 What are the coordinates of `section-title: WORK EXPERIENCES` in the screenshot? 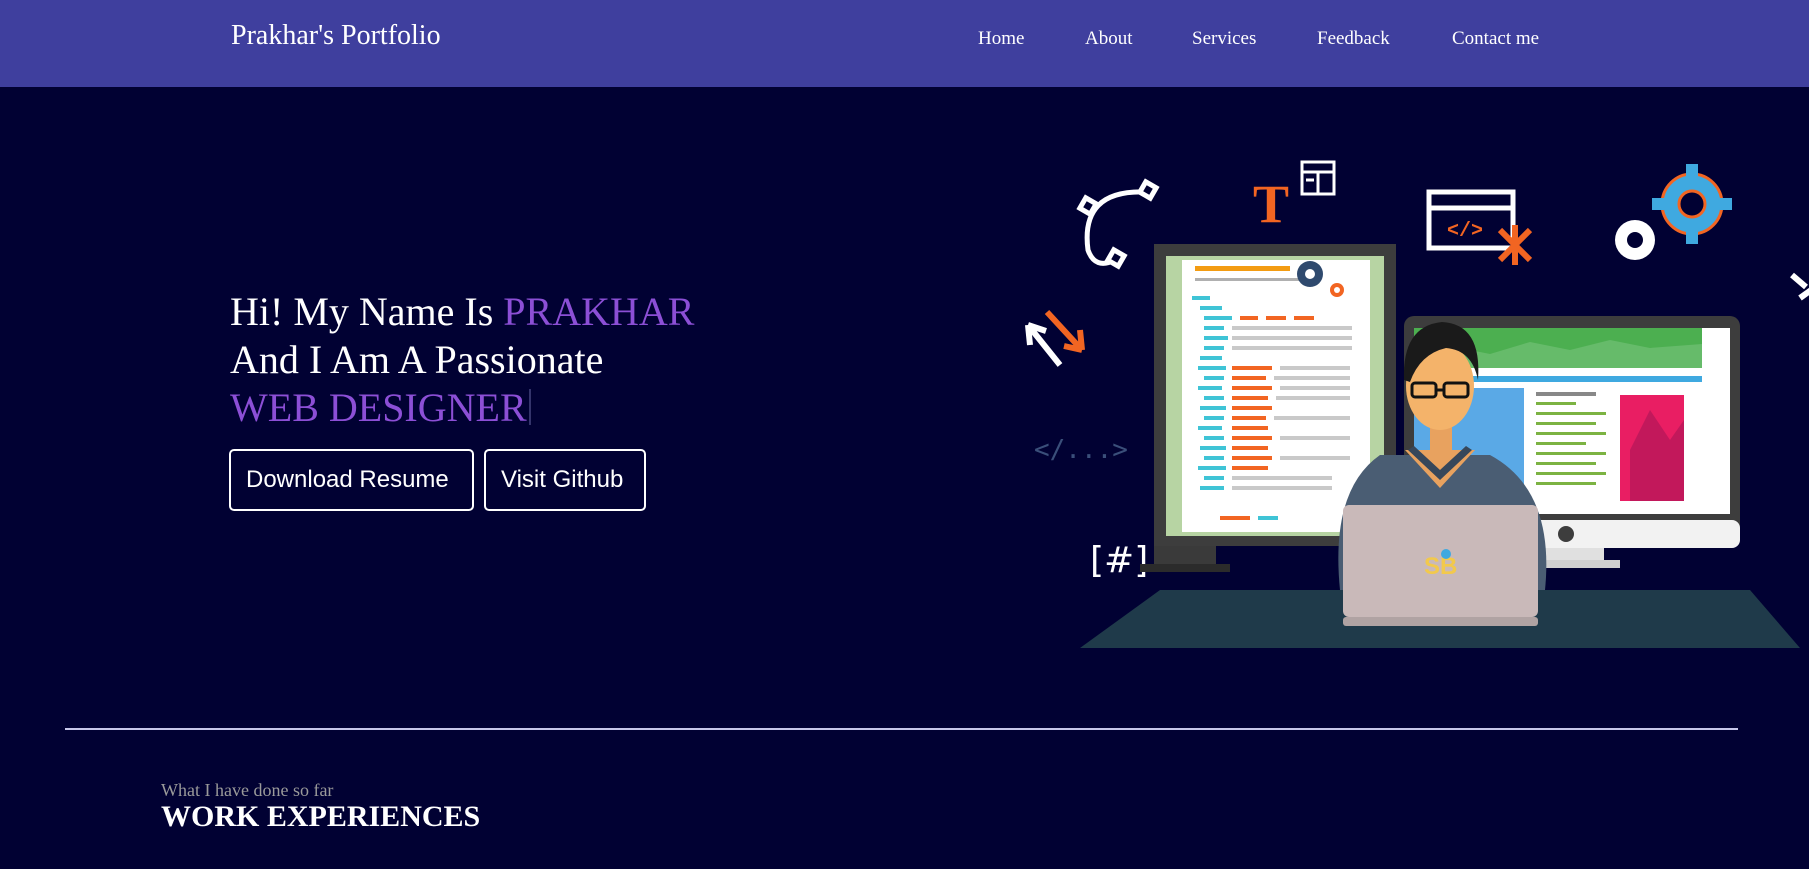 It's located at (321, 816).